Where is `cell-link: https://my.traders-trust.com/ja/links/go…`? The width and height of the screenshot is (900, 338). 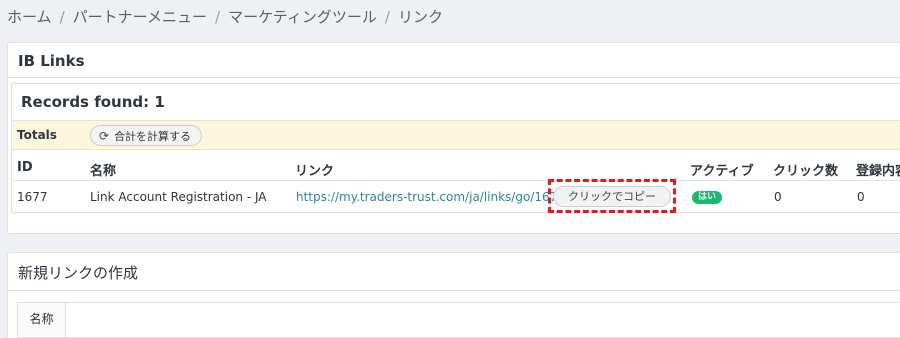 cell-link: https://my.traders-trust.com/ja/links/go… is located at coordinates (430, 197).